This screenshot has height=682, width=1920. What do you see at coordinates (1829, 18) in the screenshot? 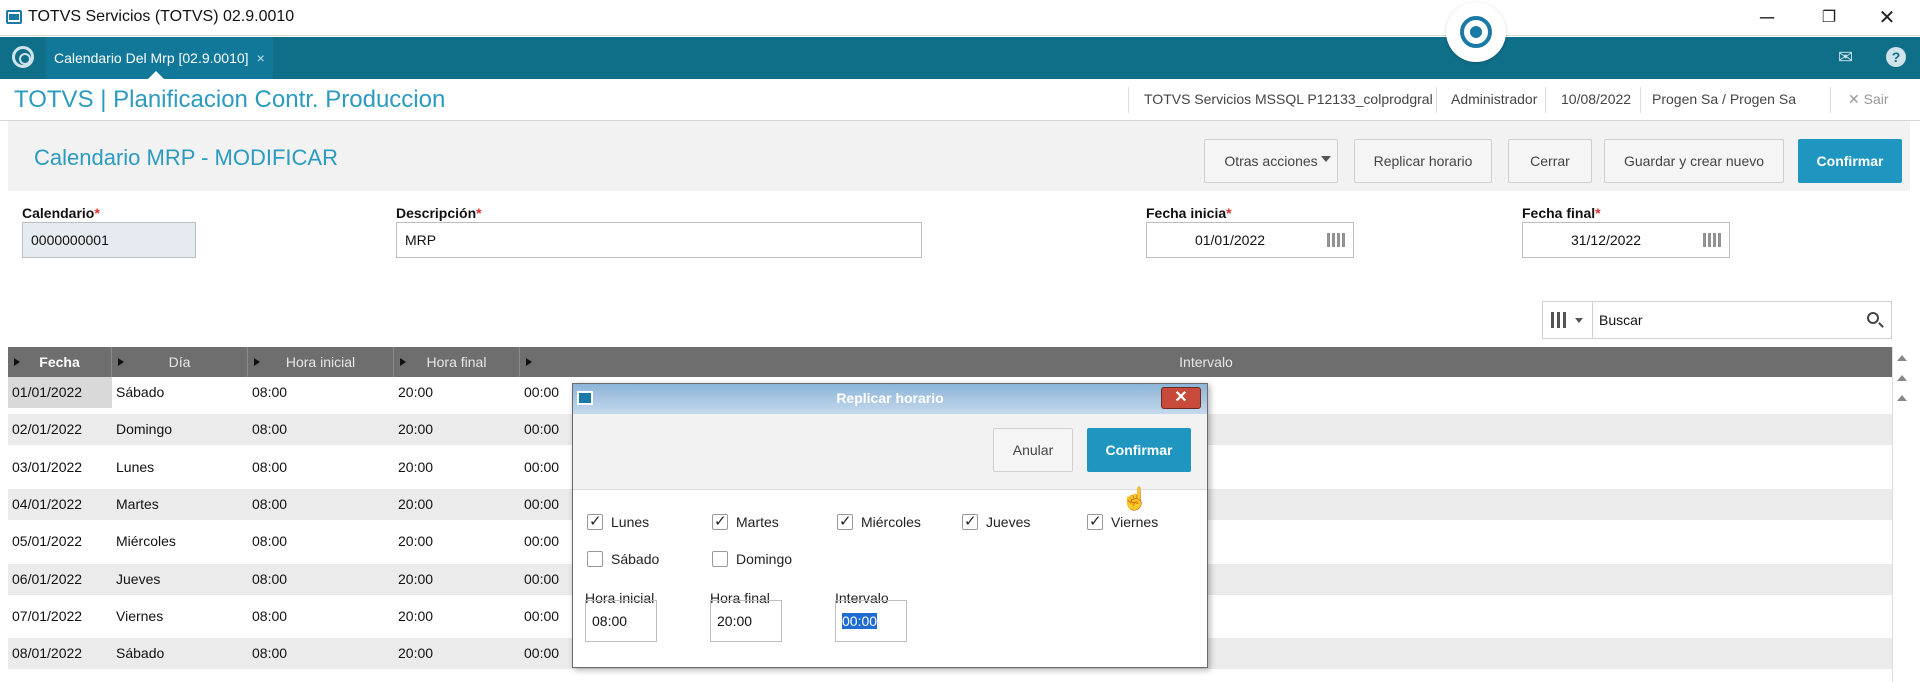
I see `restore-button: ❐` at bounding box center [1829, 18].